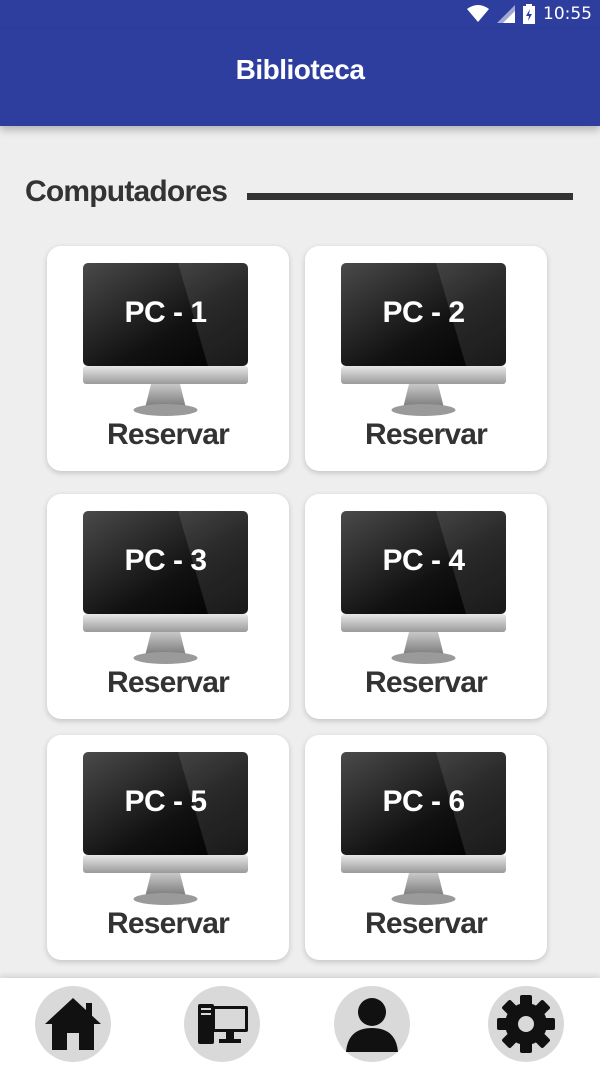  What do you see at coordinates (567, 14) in the screenshot?
I see `status-time: 10:55` at bounding box center [567, 14].